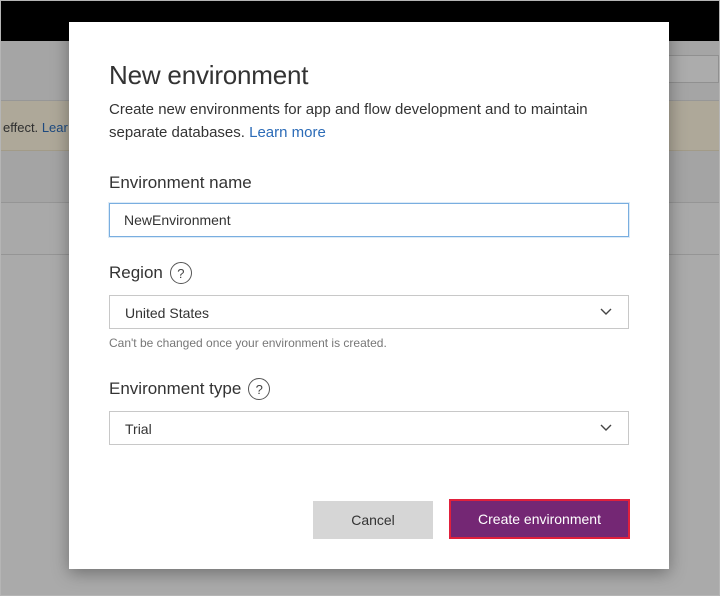 The width and height of the screenshot is (720, 596). I want to click on region-label-text: Region, so click(136, 272).